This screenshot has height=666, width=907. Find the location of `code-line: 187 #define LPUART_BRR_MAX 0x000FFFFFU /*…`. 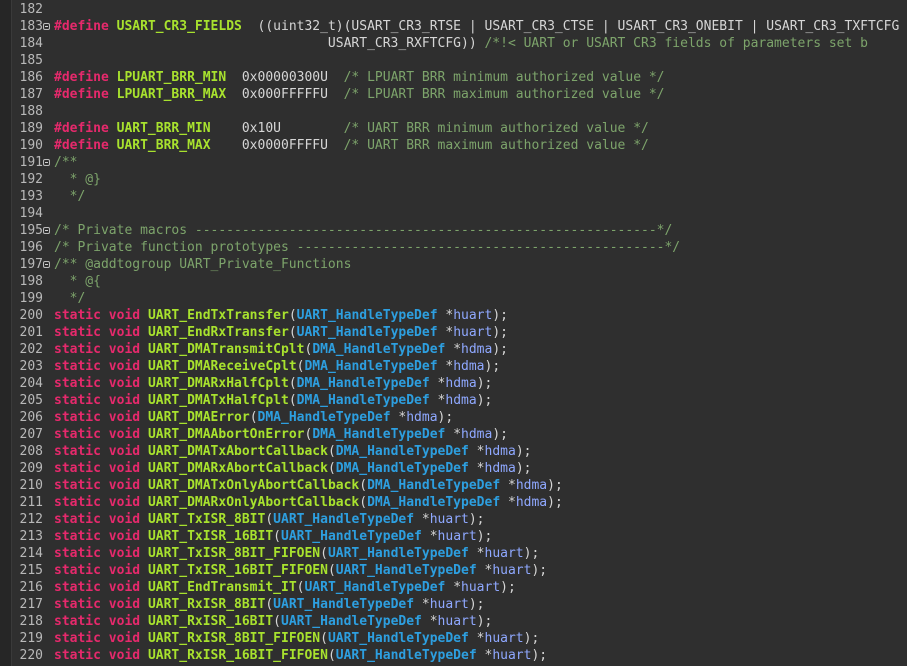

code-line: 187 #define LPUART_BRR_MAX 0x000FFFFFU /*… is located at coordinates (459, 94).